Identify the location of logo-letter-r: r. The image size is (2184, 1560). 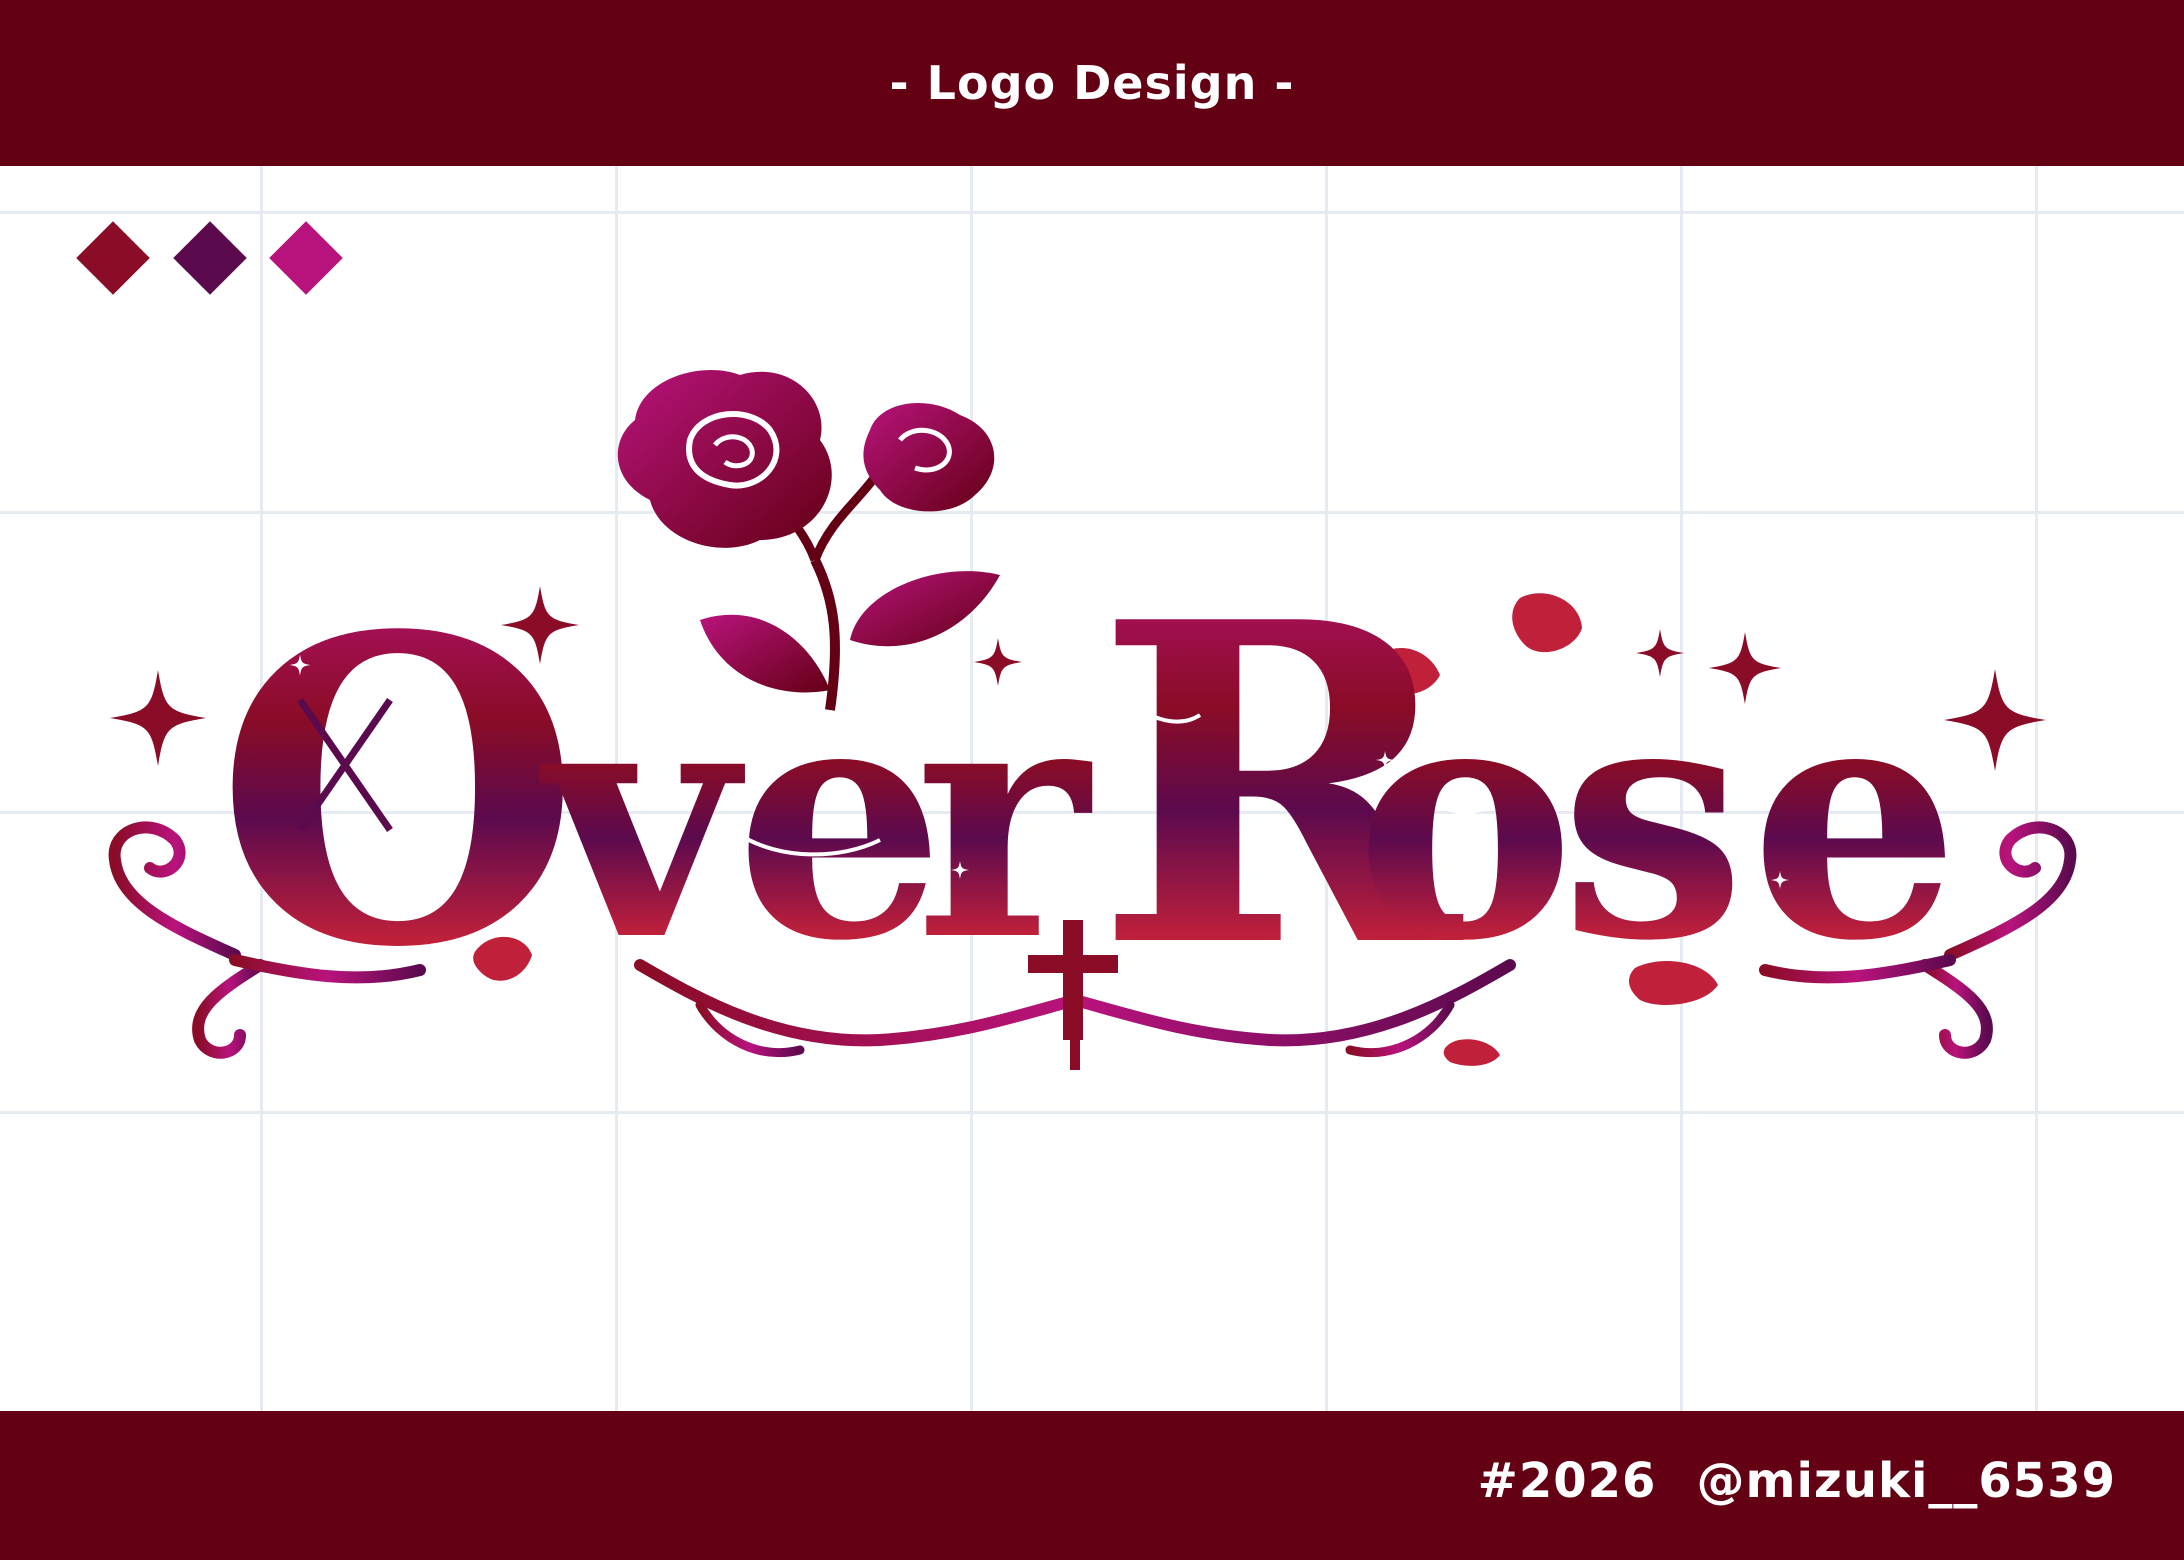
(1005, 819).